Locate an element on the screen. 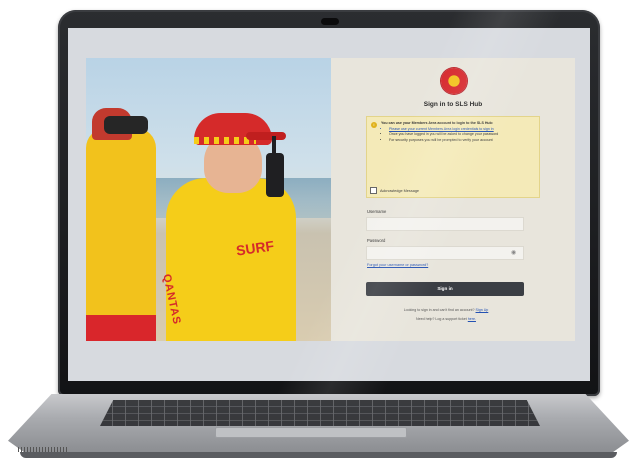 The width and height of the screenshot is (635, 464). radio-antenna is located at coordinates (274, 145).